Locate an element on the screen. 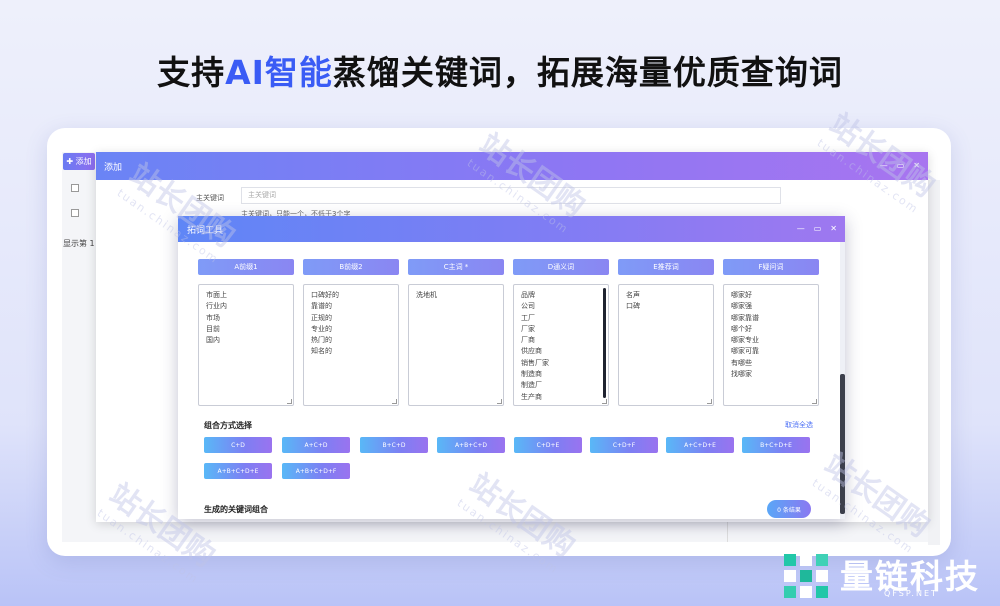 The height and width of the screenshot is (606, 1000). column-textarea: 名声 口碑 is located at coordinates (666, 345).